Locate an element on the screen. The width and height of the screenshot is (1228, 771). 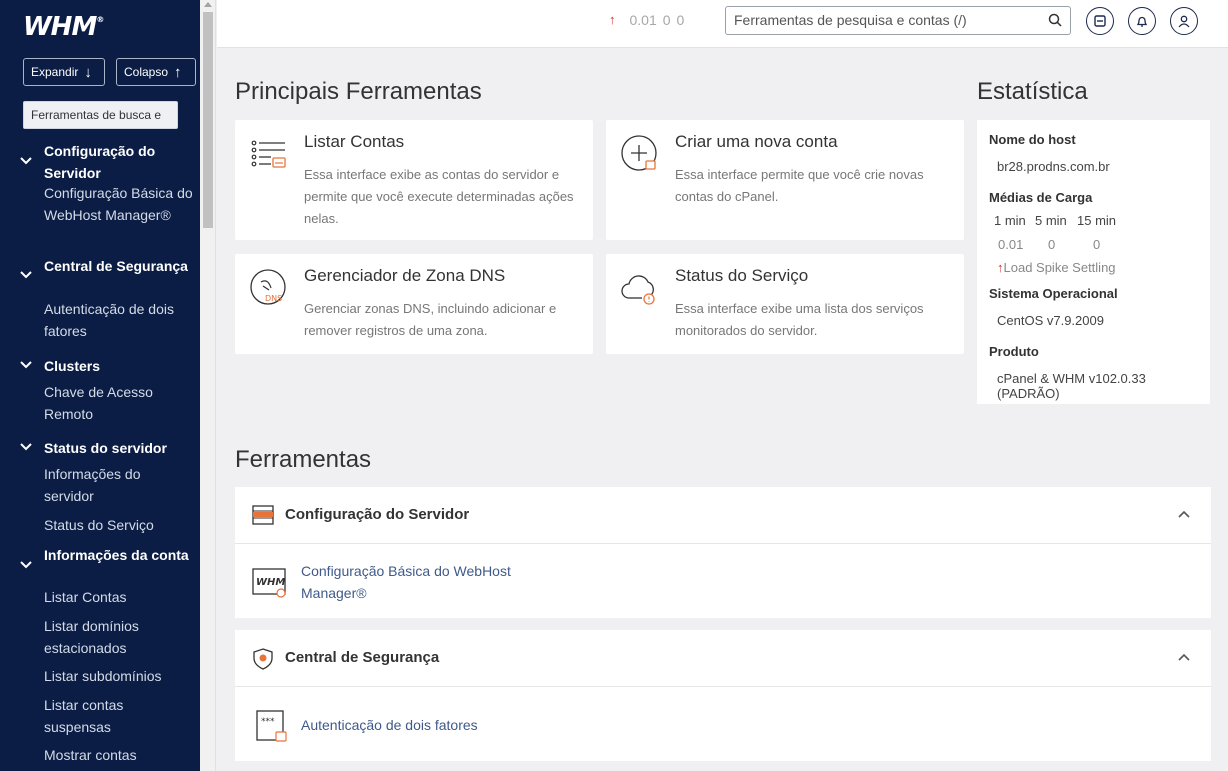
expand-button: Expandir ↓ is located at coordinates (64, 72).